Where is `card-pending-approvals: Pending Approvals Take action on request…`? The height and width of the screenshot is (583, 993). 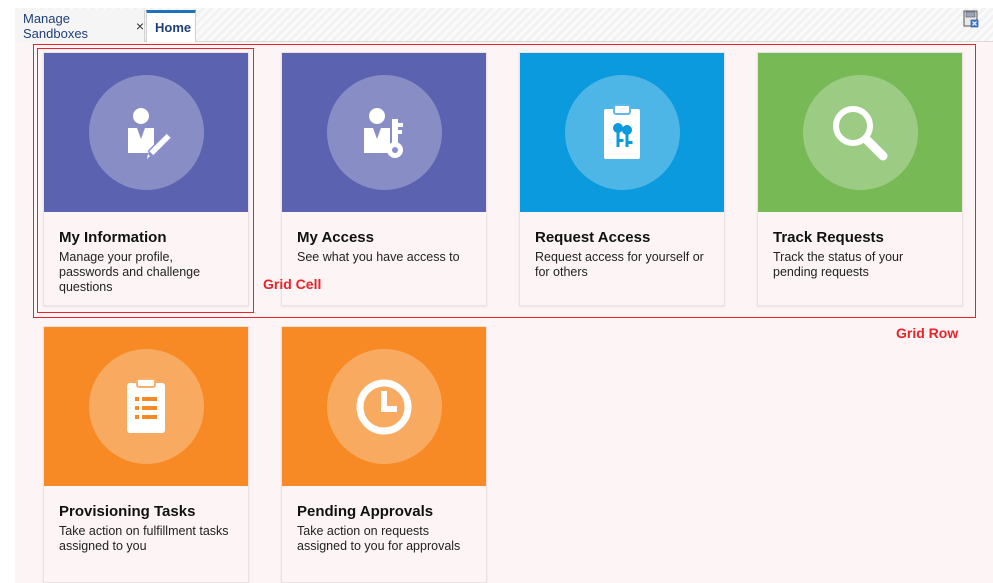
card-pending-approvals: Pending Approvals Take action on request… is located at coordinates (384, 454).